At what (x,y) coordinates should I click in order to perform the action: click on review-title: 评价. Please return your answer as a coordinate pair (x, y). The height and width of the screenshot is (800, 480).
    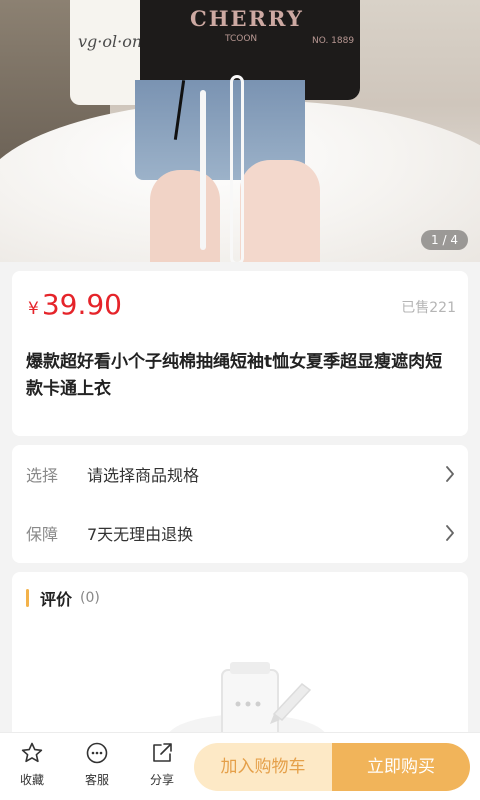
    Looking at the image, I should click on (56, 599).